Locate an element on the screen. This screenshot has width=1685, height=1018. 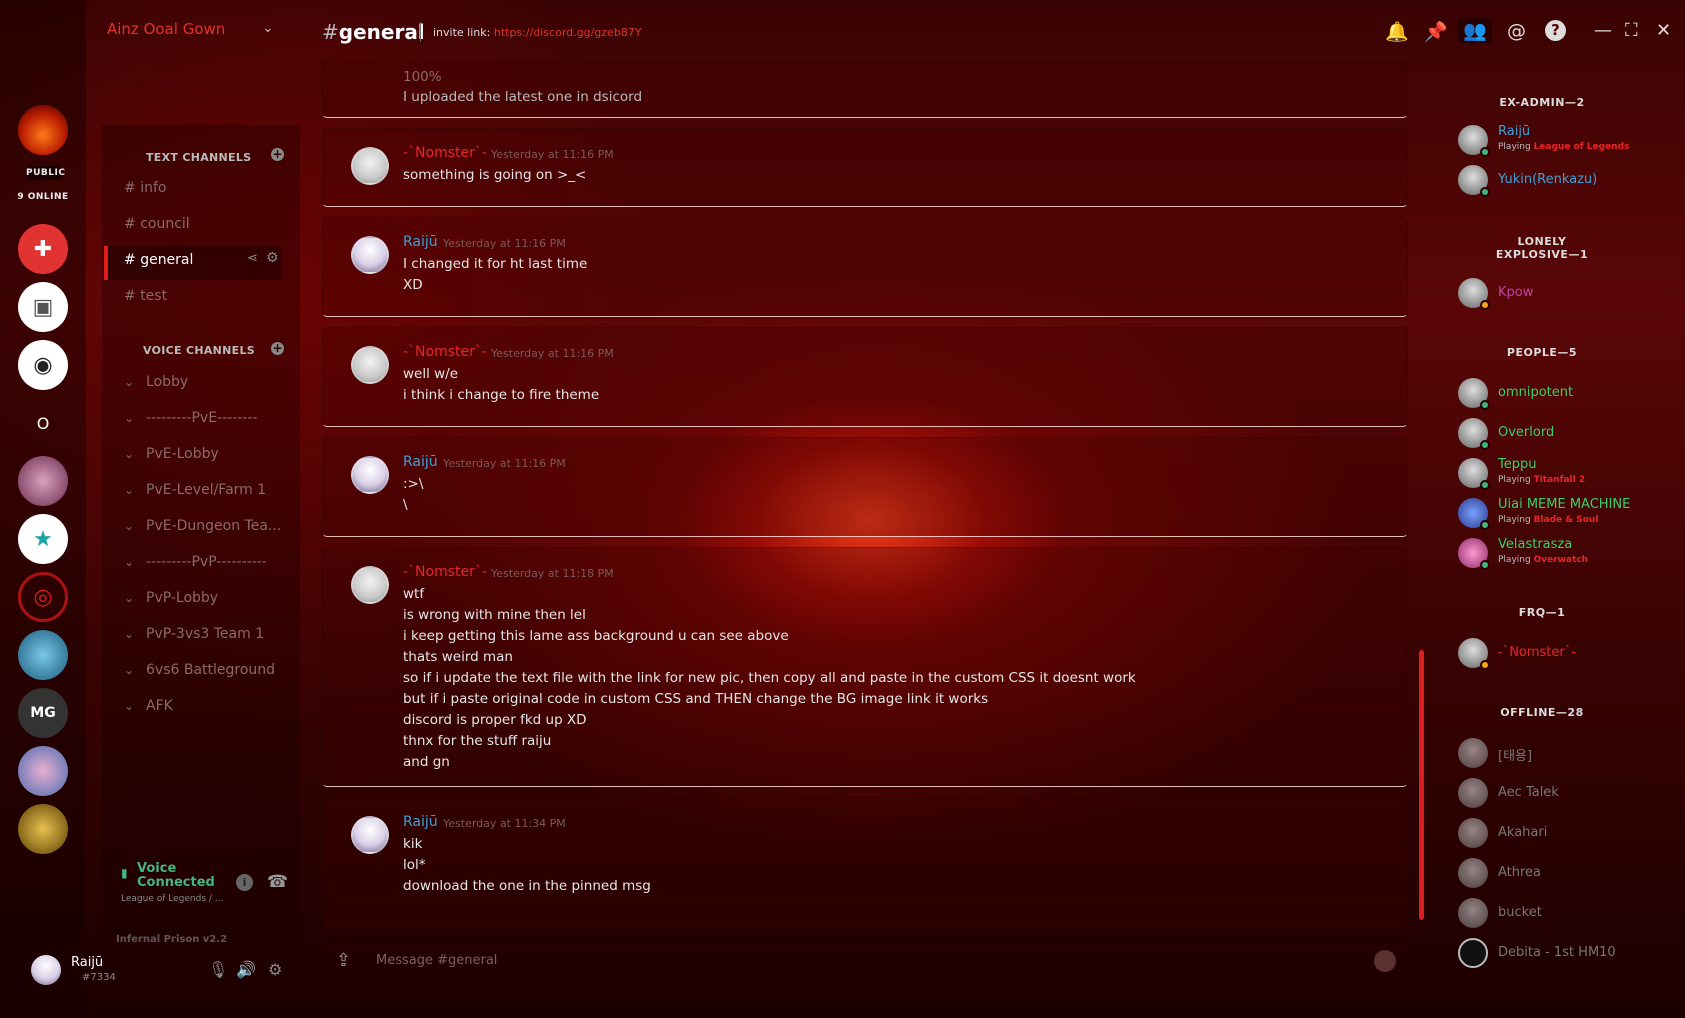
channel-general: # general is located at coordinates (158, 260).